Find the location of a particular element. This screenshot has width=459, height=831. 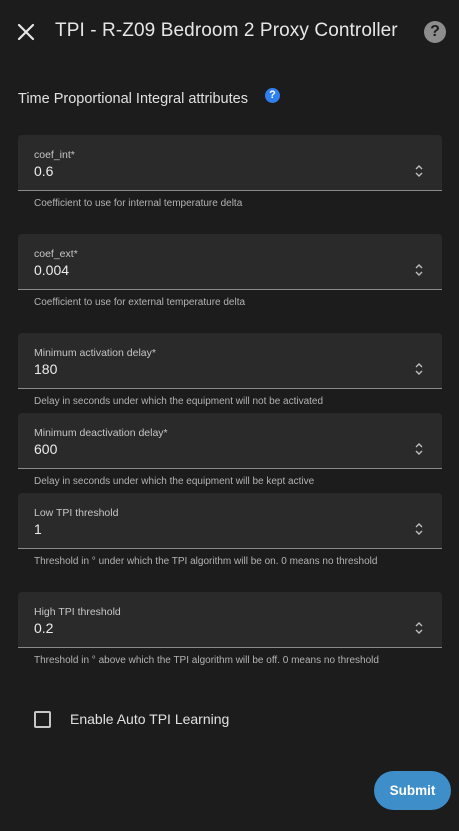

high-tpi-threshold-input is located at coordinates (214, 628).